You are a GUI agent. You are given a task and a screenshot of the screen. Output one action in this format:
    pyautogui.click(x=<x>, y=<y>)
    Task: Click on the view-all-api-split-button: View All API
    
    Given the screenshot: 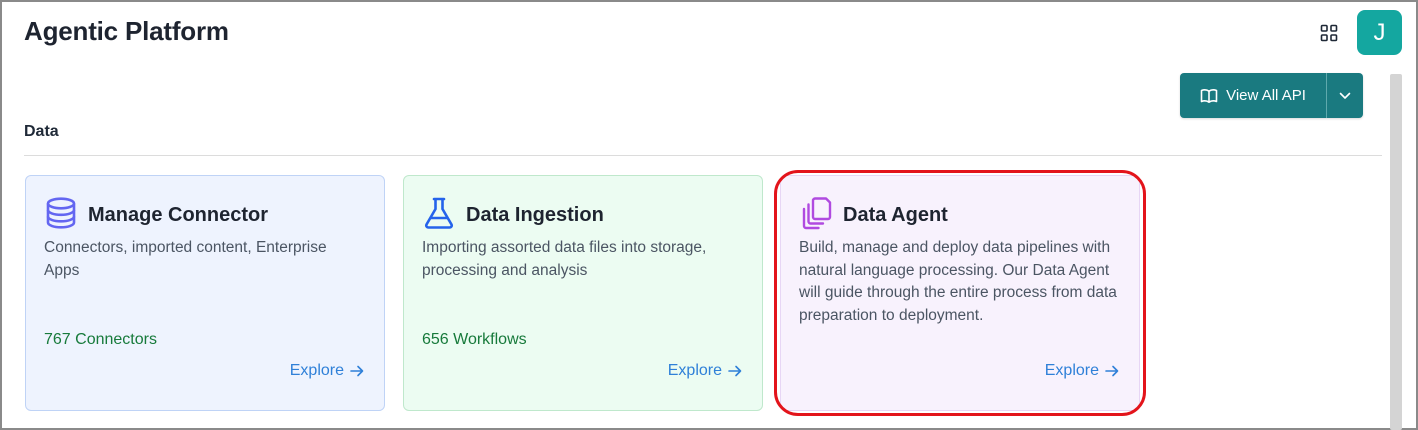 What is the action you would take?
    pyautogui.click(x=1271, y=95)
    